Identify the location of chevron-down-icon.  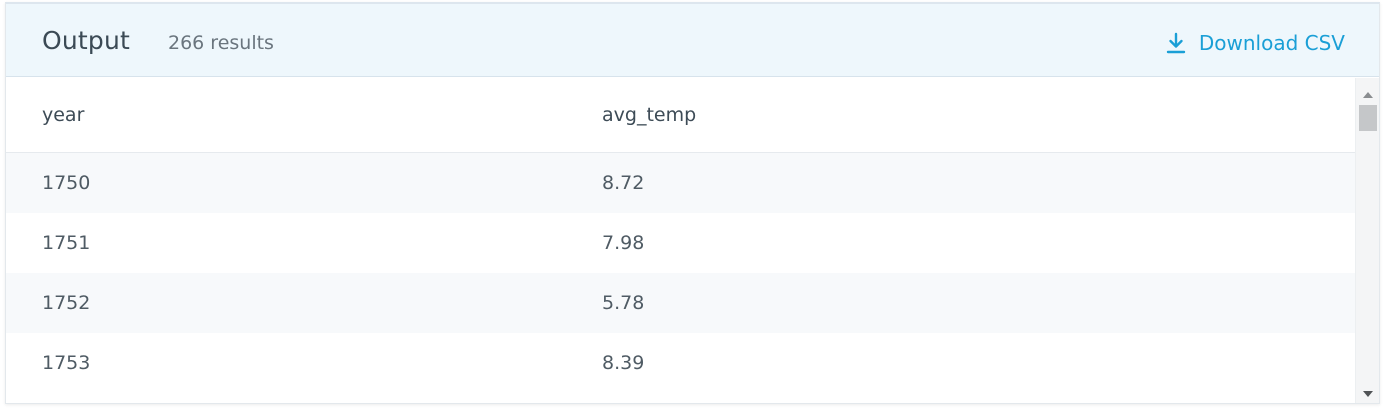
(1368, 392).